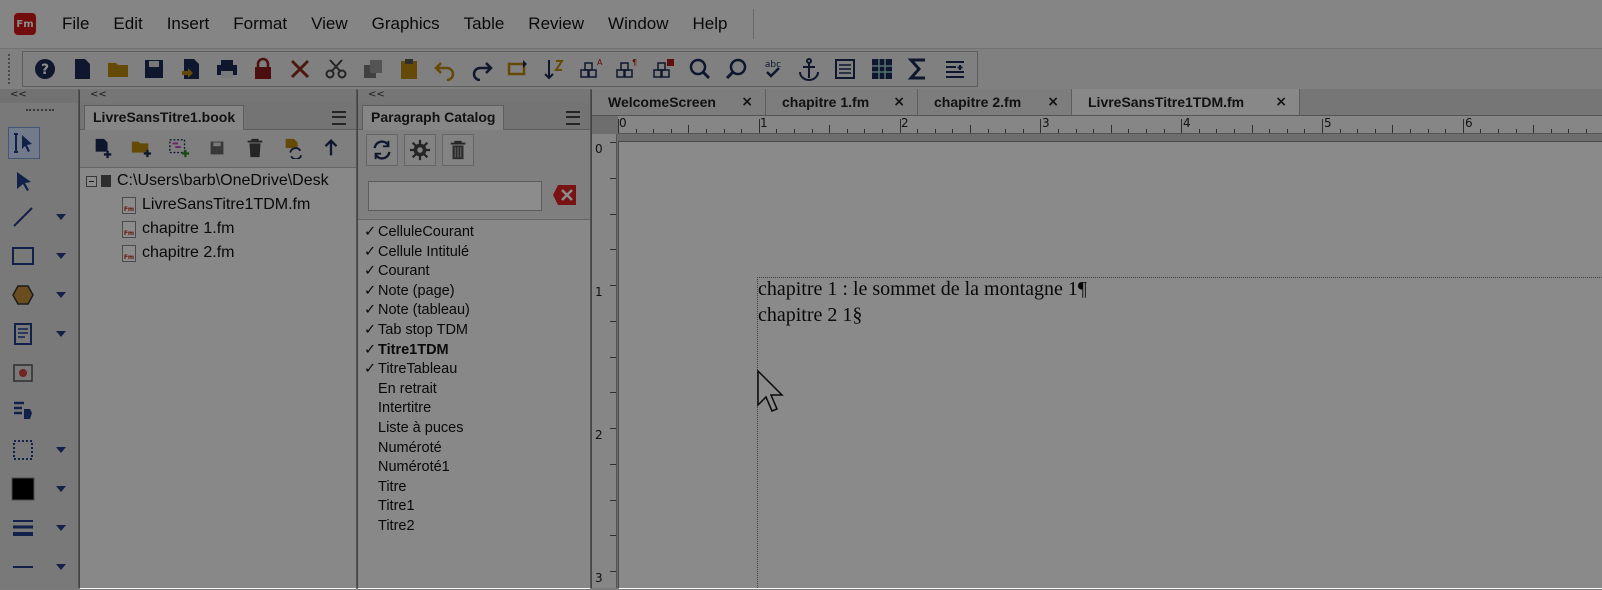 The image size is (1602, 590). I want to click on paragraph-catalog-tab: Paragraph Catalog, so click(433, 117).